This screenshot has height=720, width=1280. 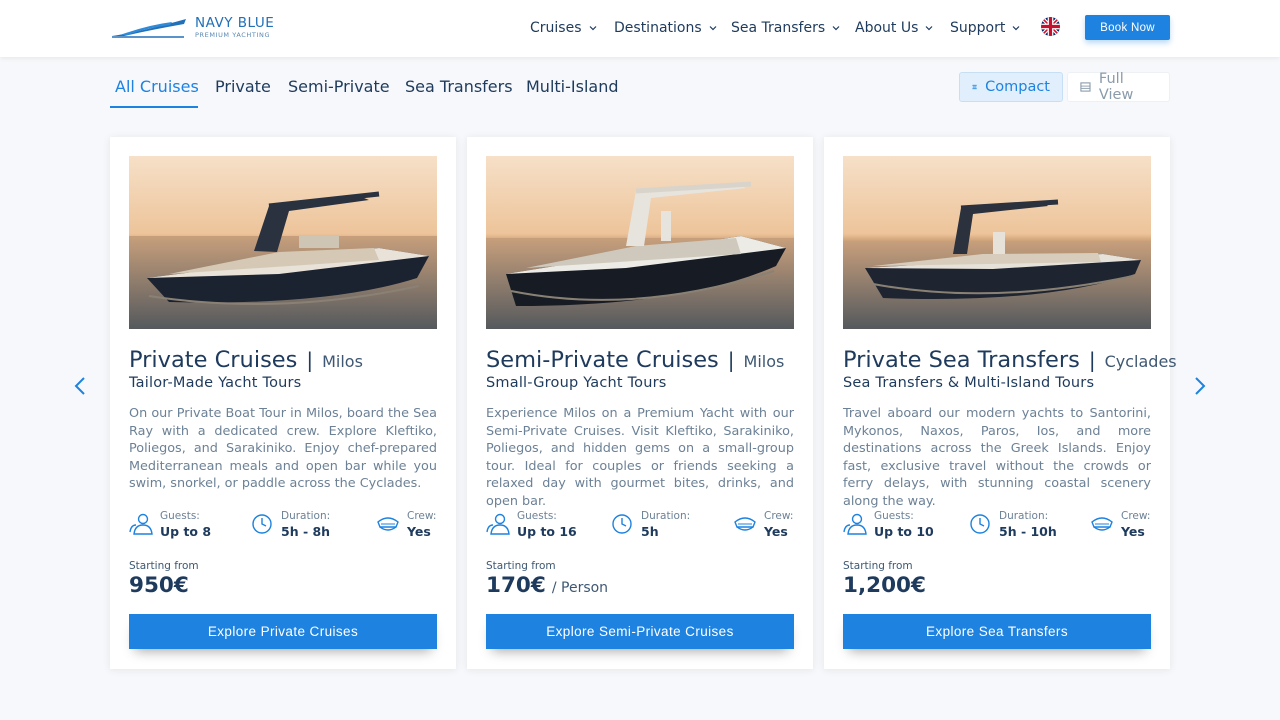 I want to click on guests-value: Up to 8, so click(x=186, y=531).